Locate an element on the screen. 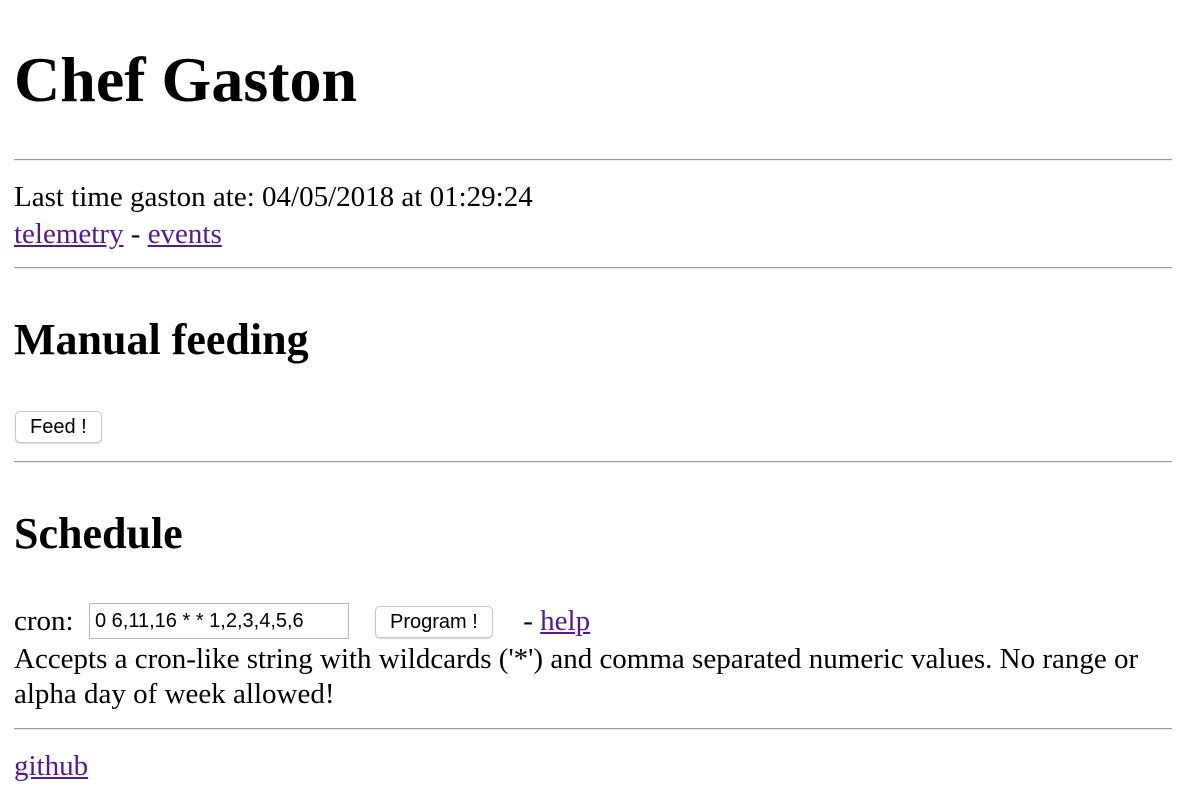 The image size is (1186, 798). help-link-group: - help is located at coordinates (553, 621).